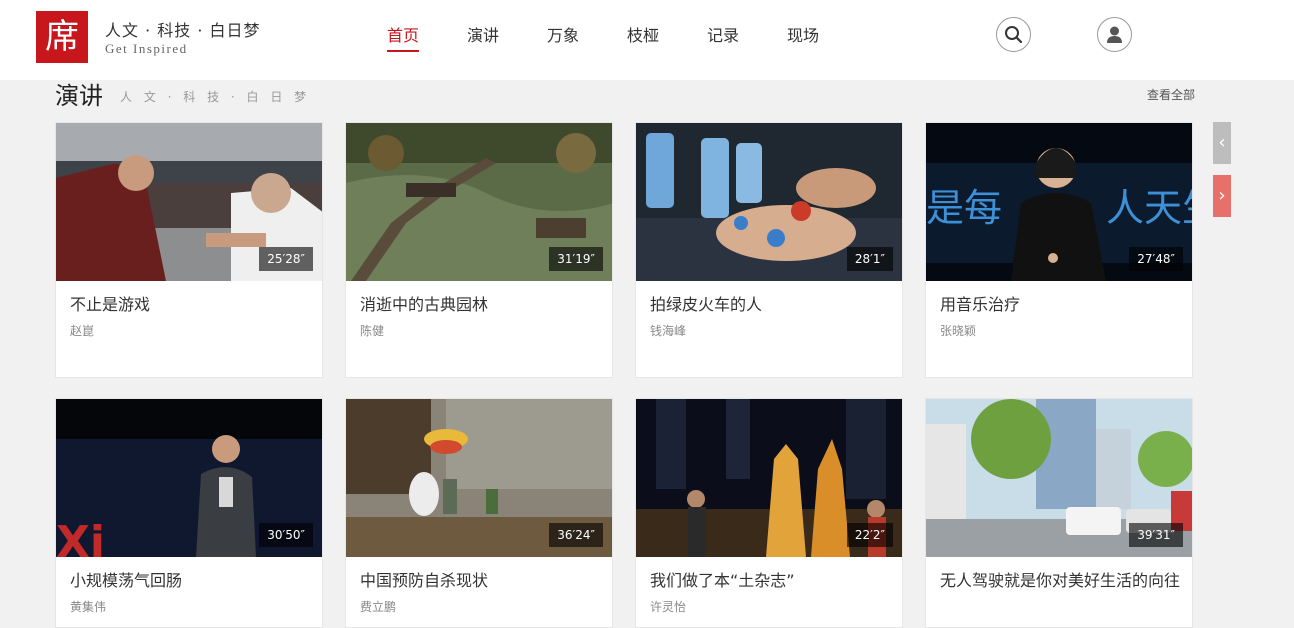 This screenshot has width=1294, height=628. What do you see at coordinates (62, 37) in the screenshot?
I see `site-logo: 席` at bounding box center [62, 37].